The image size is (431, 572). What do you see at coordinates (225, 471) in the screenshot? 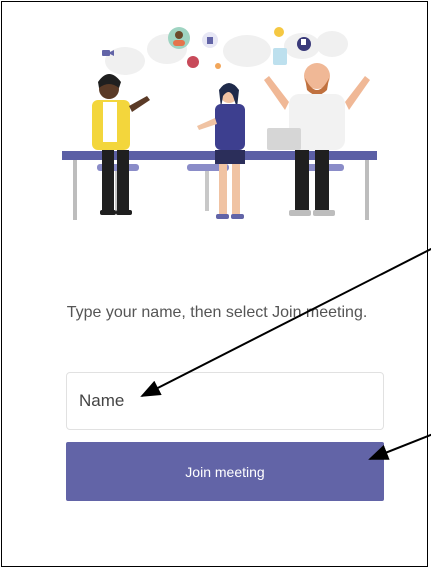
I see `join-meeting-button: Join meeting` at bounding box center [225, 471].